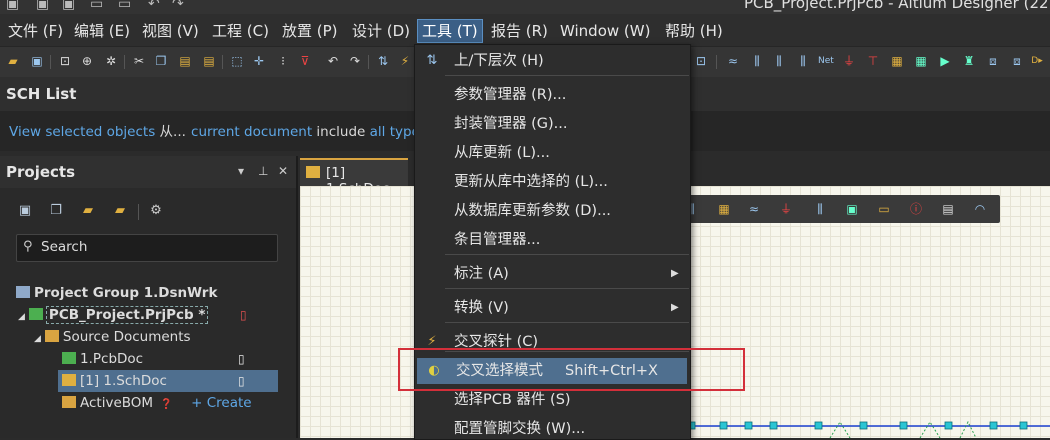  Describe the element at coordinates (139, 61) in the screenshot. I see `cut-icon: ✂` at that location.